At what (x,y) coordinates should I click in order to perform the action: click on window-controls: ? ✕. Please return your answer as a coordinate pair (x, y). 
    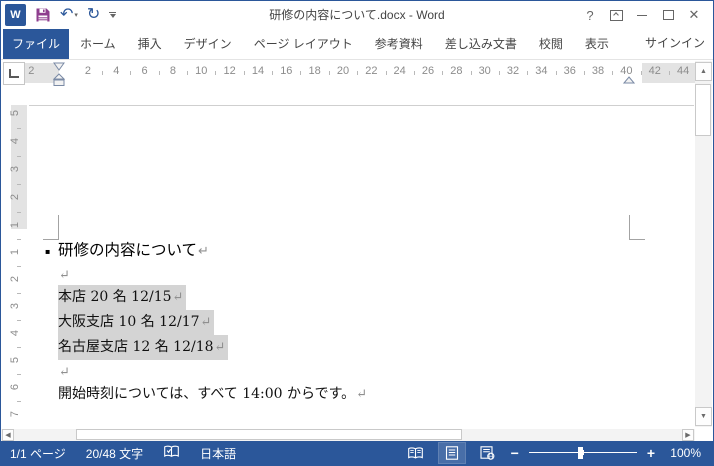
    Looking at the image, I should click on (642, 15).